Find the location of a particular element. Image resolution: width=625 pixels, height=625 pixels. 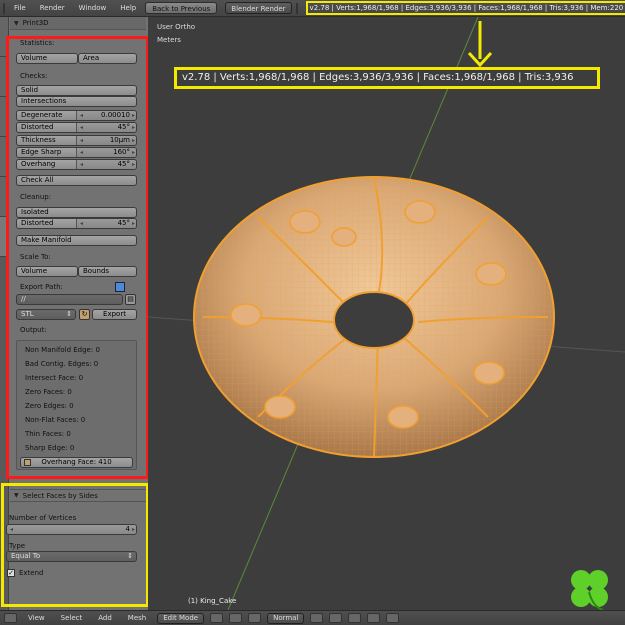

menu-add: Add is located at coordinates (105, 618).